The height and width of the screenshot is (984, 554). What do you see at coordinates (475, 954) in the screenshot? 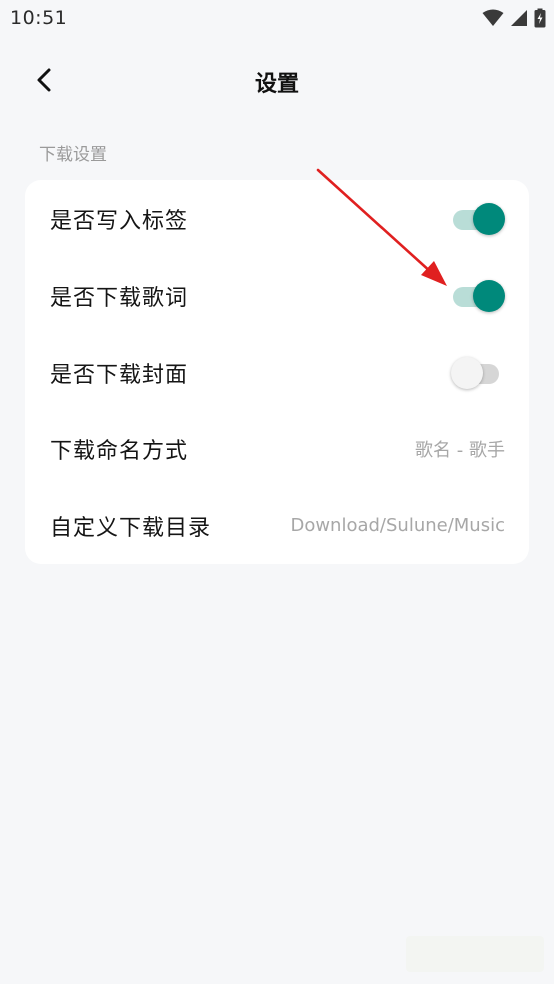
I see `corner-overlay` at bounding box center [475, 954].